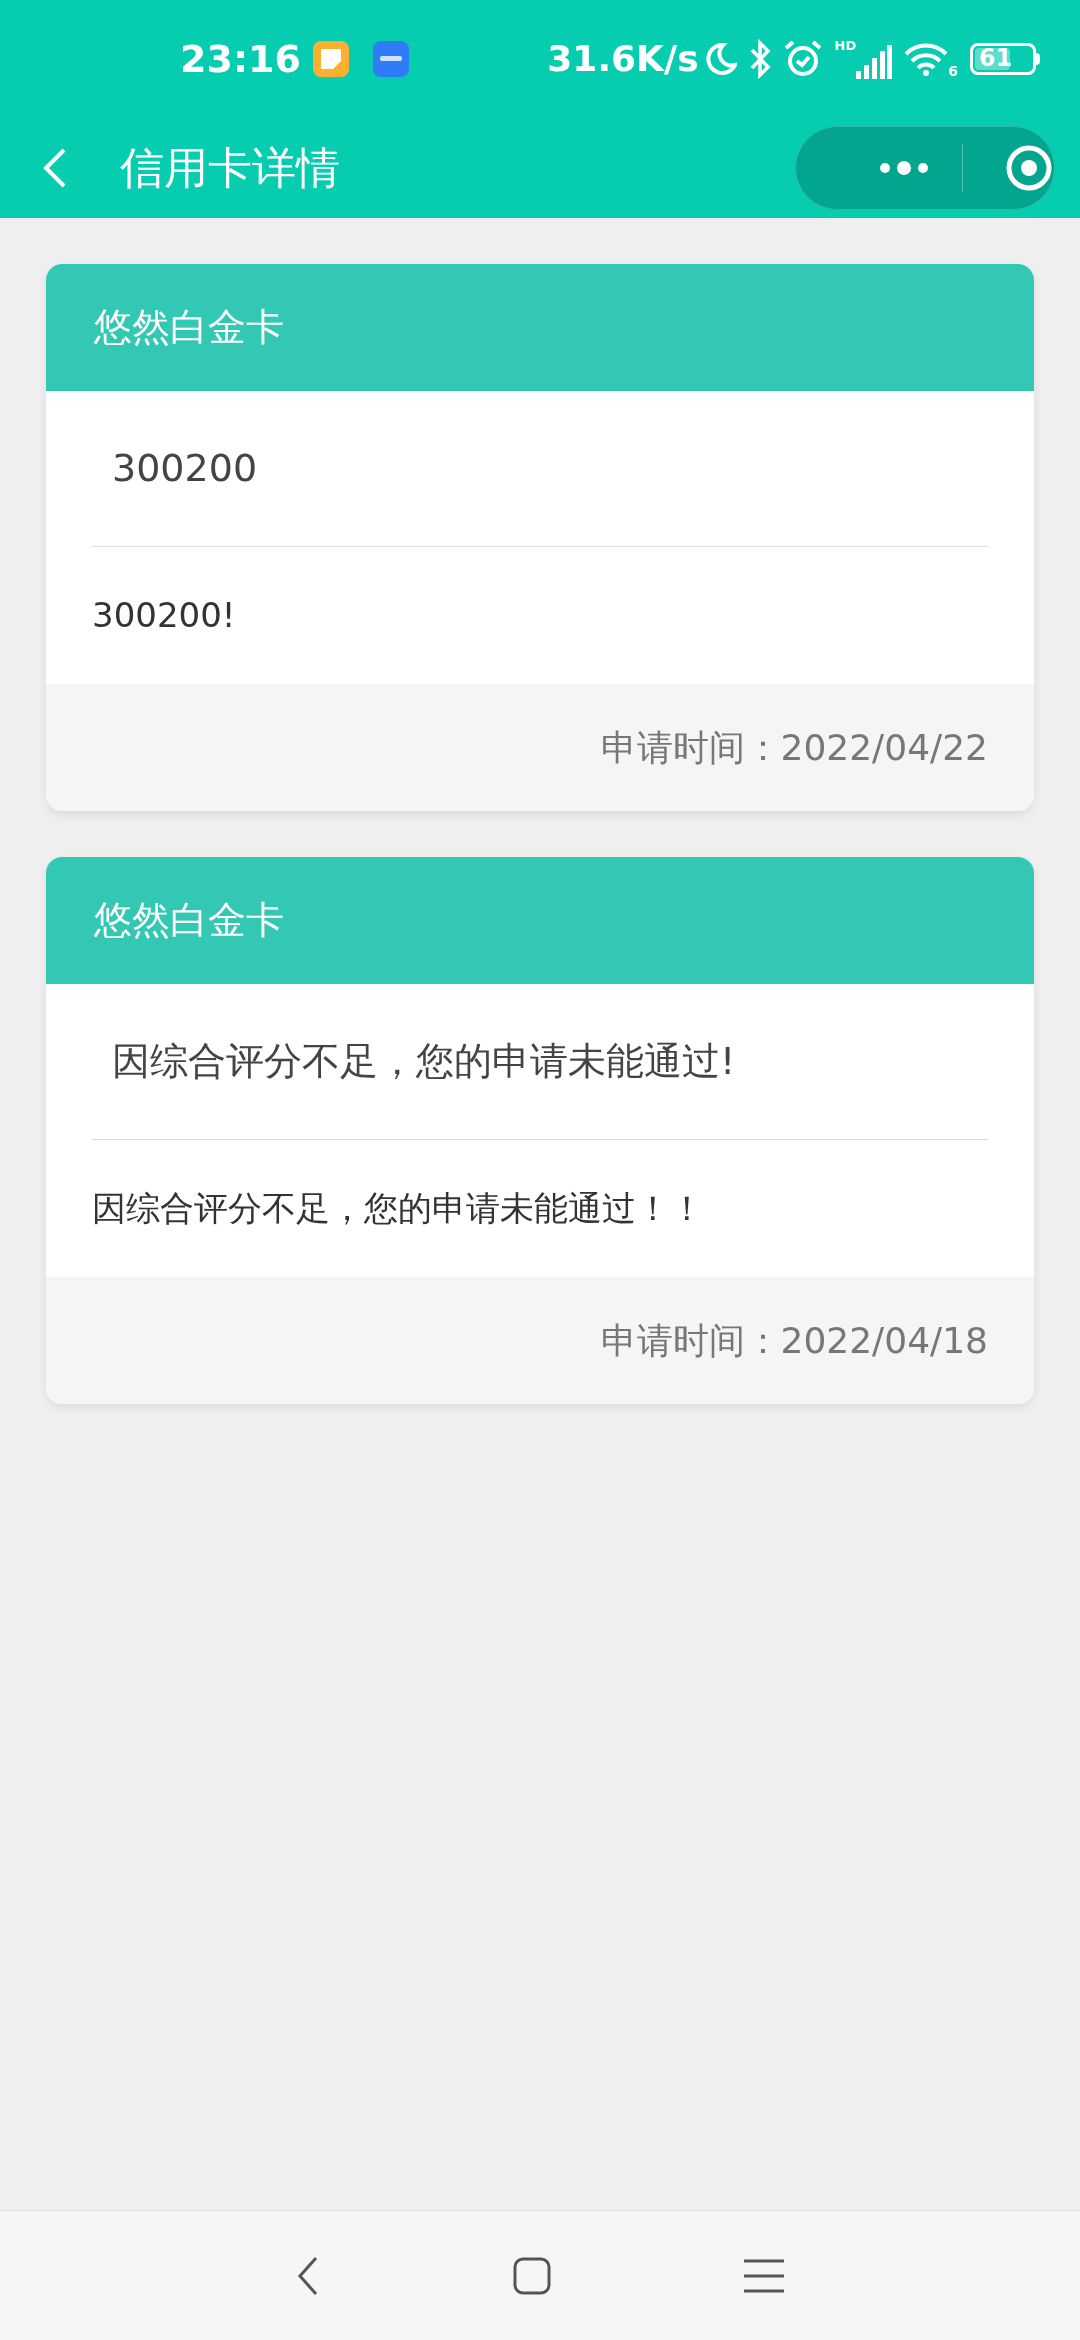 The height and width of the screenshot is (2340, 1080). What do you see at coordinates (904, 168) in the screenshot?
I see `more-icon` at bounding box center [904, 168].